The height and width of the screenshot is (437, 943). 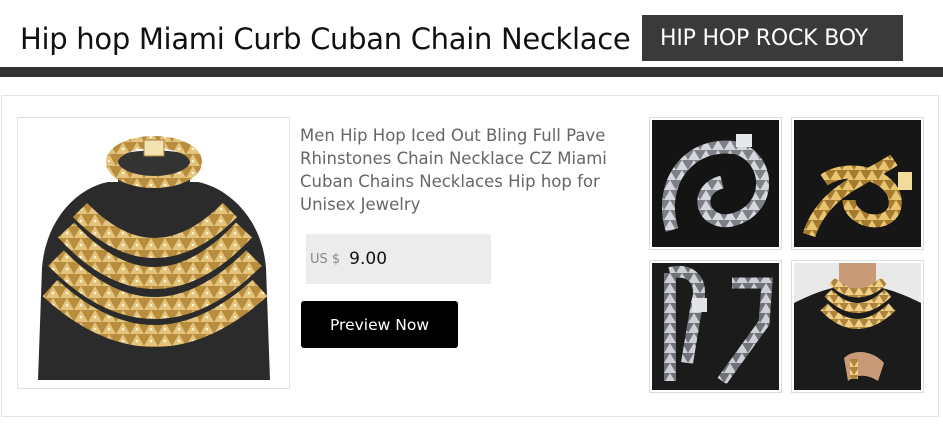 I want to click on header-divider, so click(x=471, y=72).